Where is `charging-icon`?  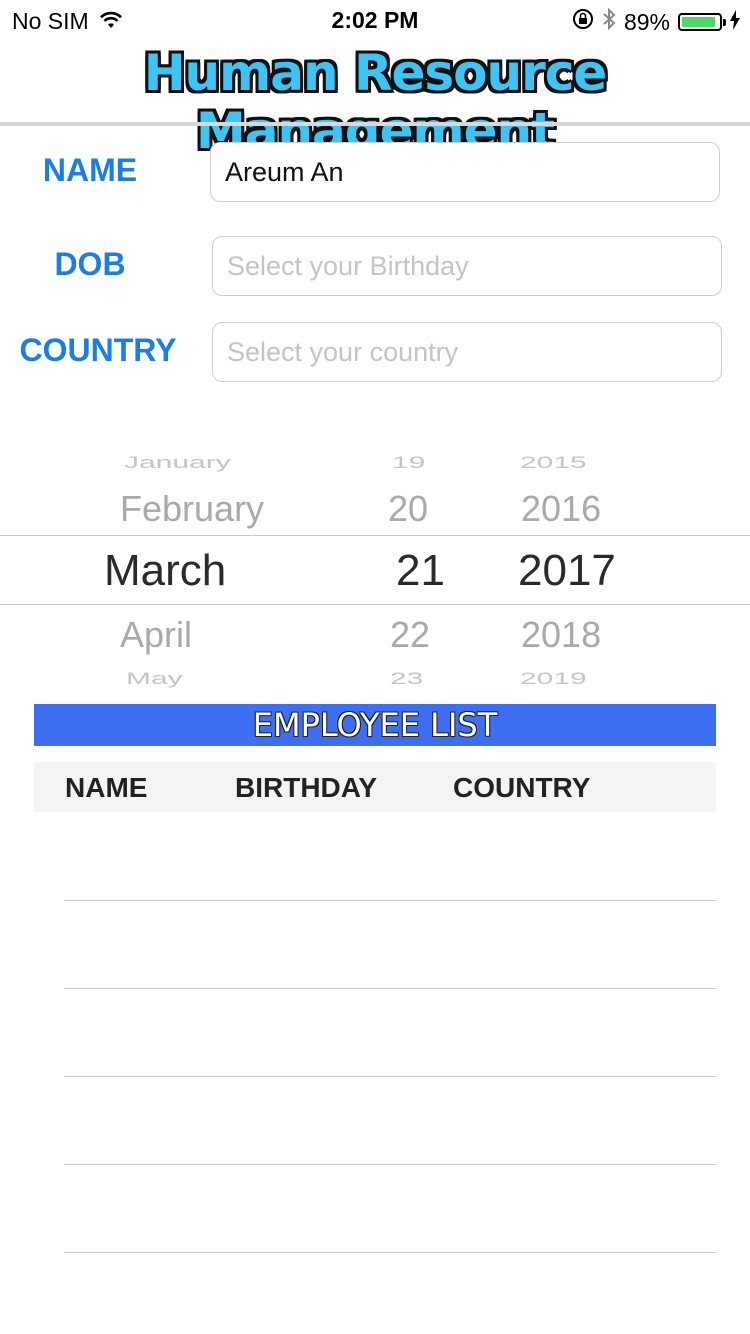 charging-icon is located at coordinates (735, 22).